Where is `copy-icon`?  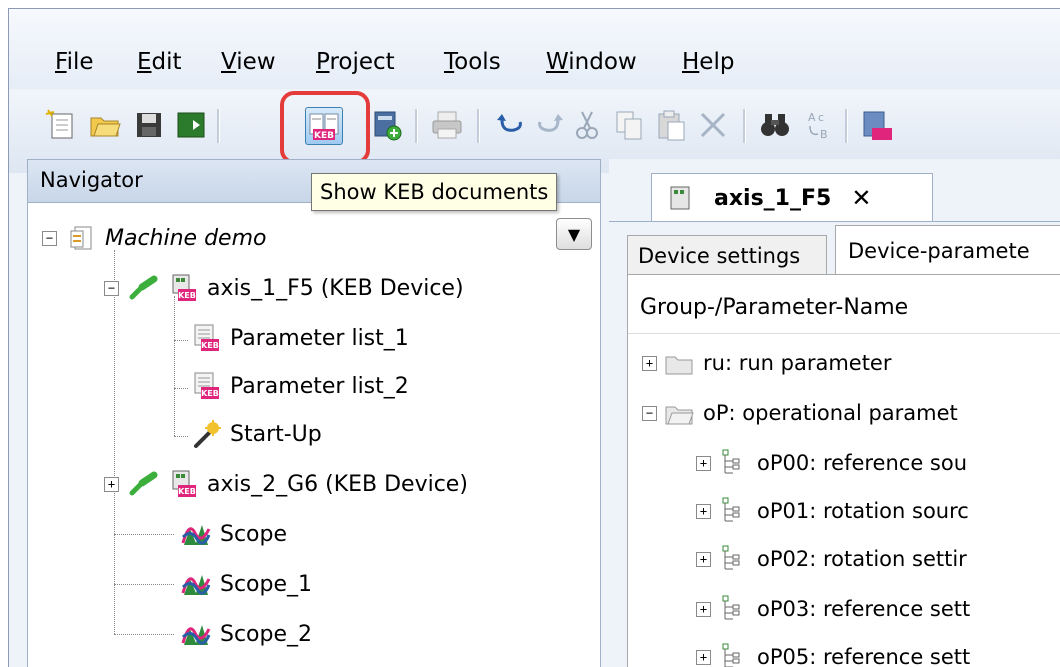
copy-icon is located at coordinates (629, 125).